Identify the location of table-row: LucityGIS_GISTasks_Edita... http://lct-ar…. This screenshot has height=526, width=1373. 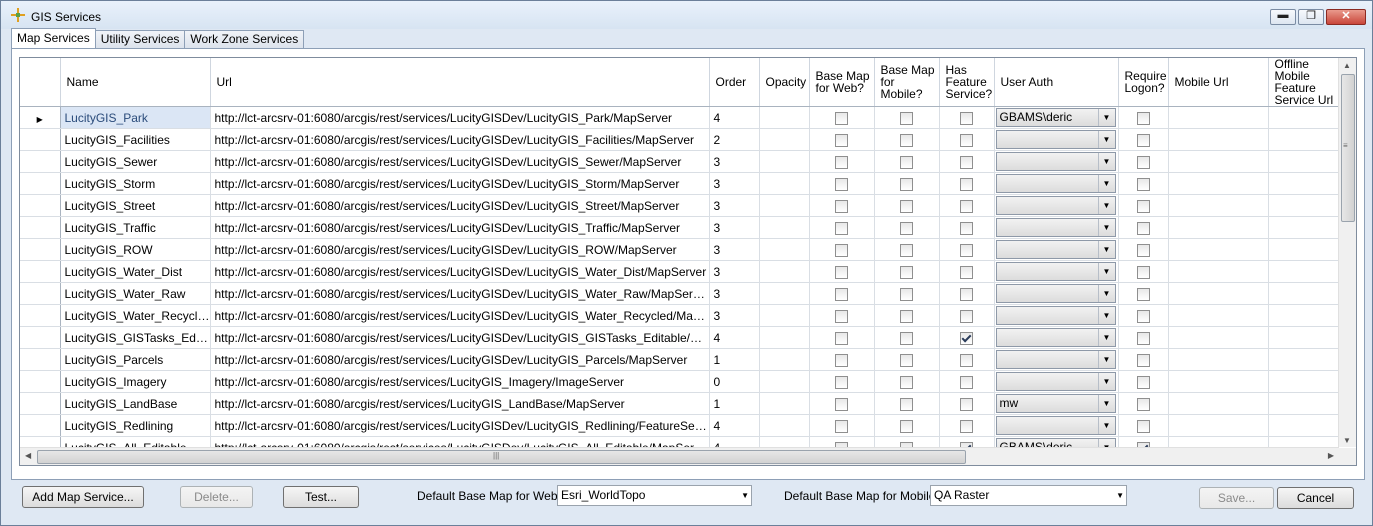
(679, 337).